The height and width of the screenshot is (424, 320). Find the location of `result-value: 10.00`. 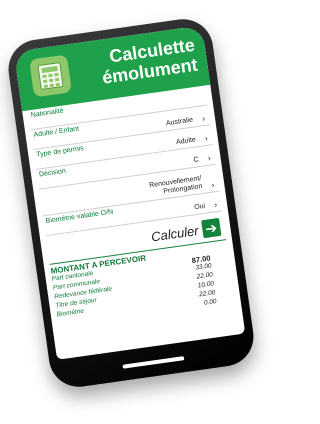

result-value: 10.00 is located at coordinates (206, 285).